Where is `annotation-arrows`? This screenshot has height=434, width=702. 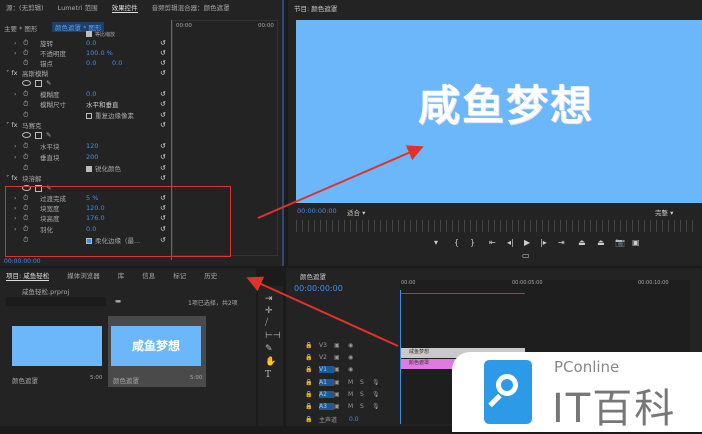 annotation-arrows is located at coordinates (335, 246).